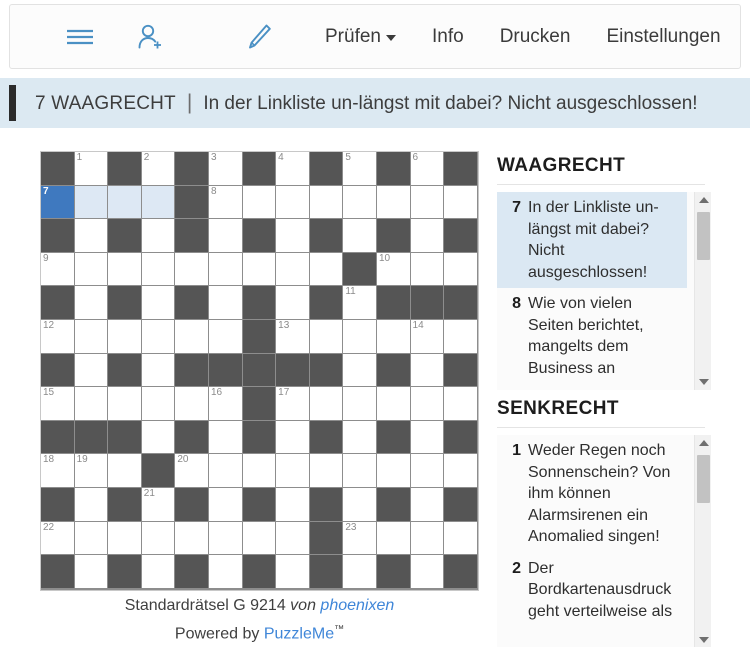 The width and height of the screenshot is (750, 647). Describe the element at coordinates (58, 269) in the screenshot. I see `grid-cell: 9` at that location.